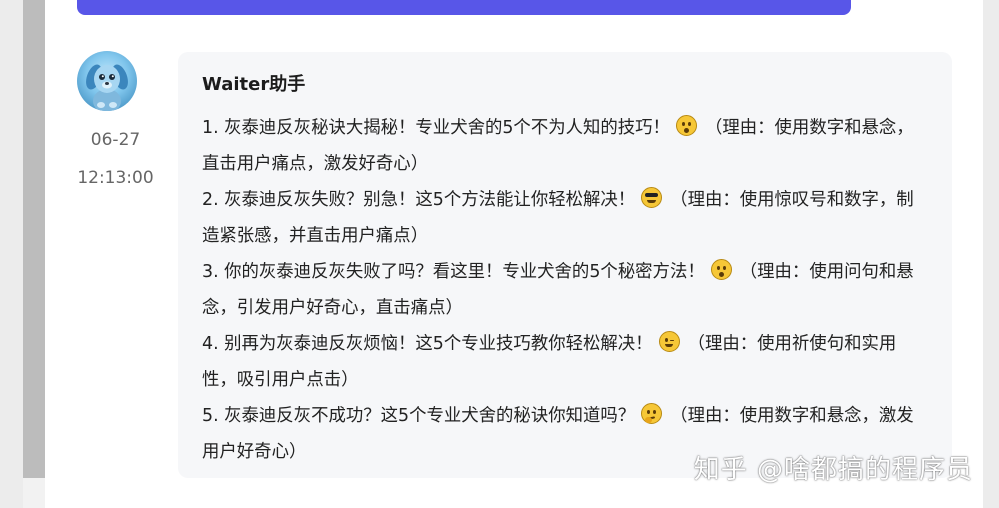 The height and width of the screenshot is (508, 999). Describe the element at coordinates (115, 140) in the screenshot. I see `message-date: 06-27` at that location.